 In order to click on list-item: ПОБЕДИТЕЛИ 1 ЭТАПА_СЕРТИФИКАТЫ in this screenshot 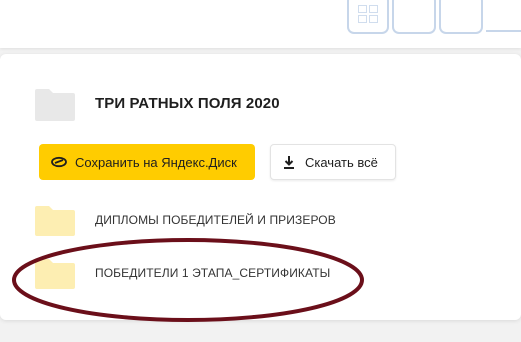, I will do `click(182, 273)`.